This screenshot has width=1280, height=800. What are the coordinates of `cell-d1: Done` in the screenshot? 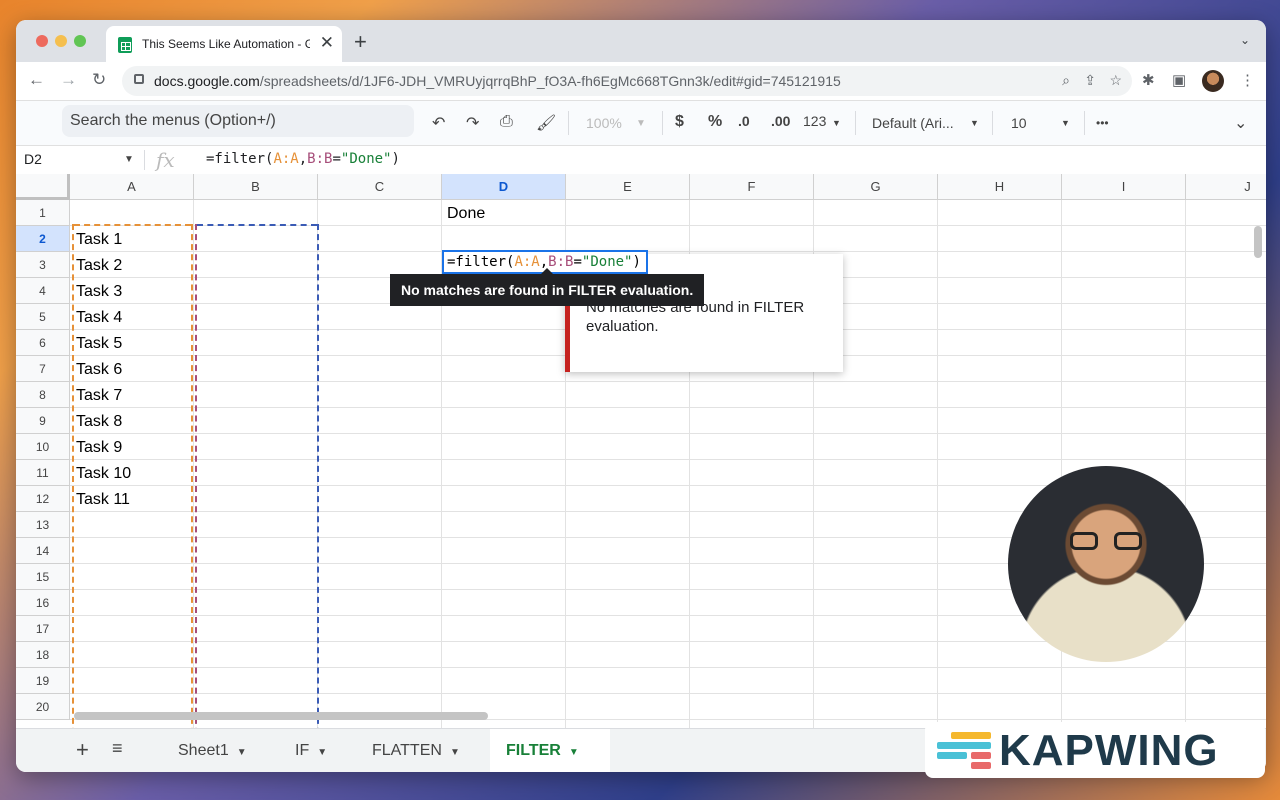 It's located at (466, 214).